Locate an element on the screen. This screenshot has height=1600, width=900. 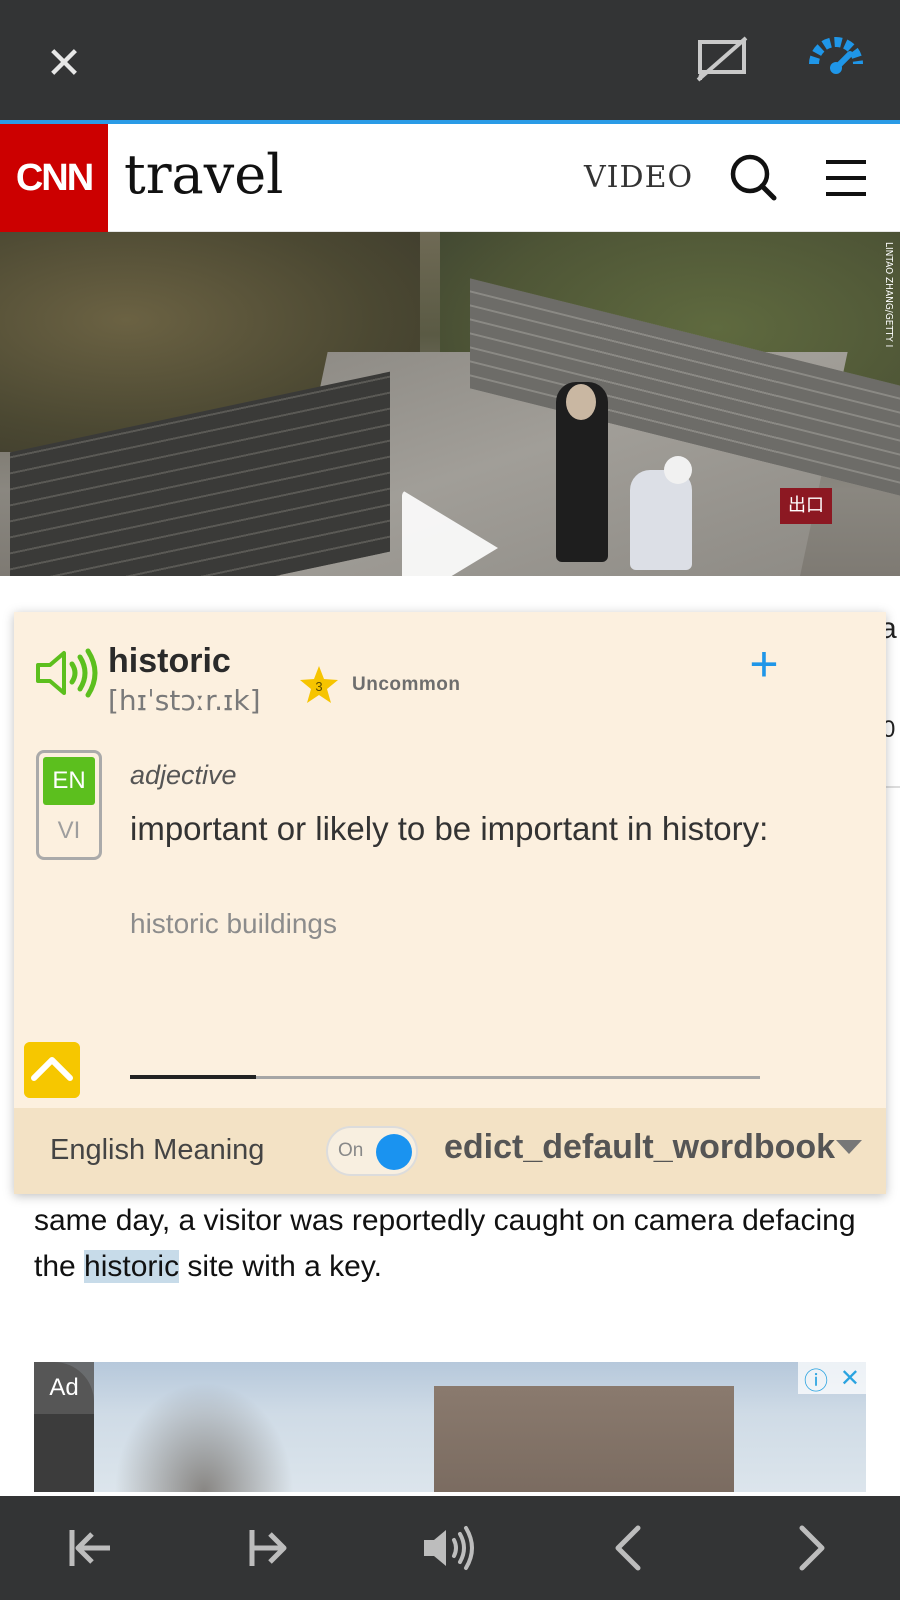
add-word-button: + is located at coordinates (764, 664).